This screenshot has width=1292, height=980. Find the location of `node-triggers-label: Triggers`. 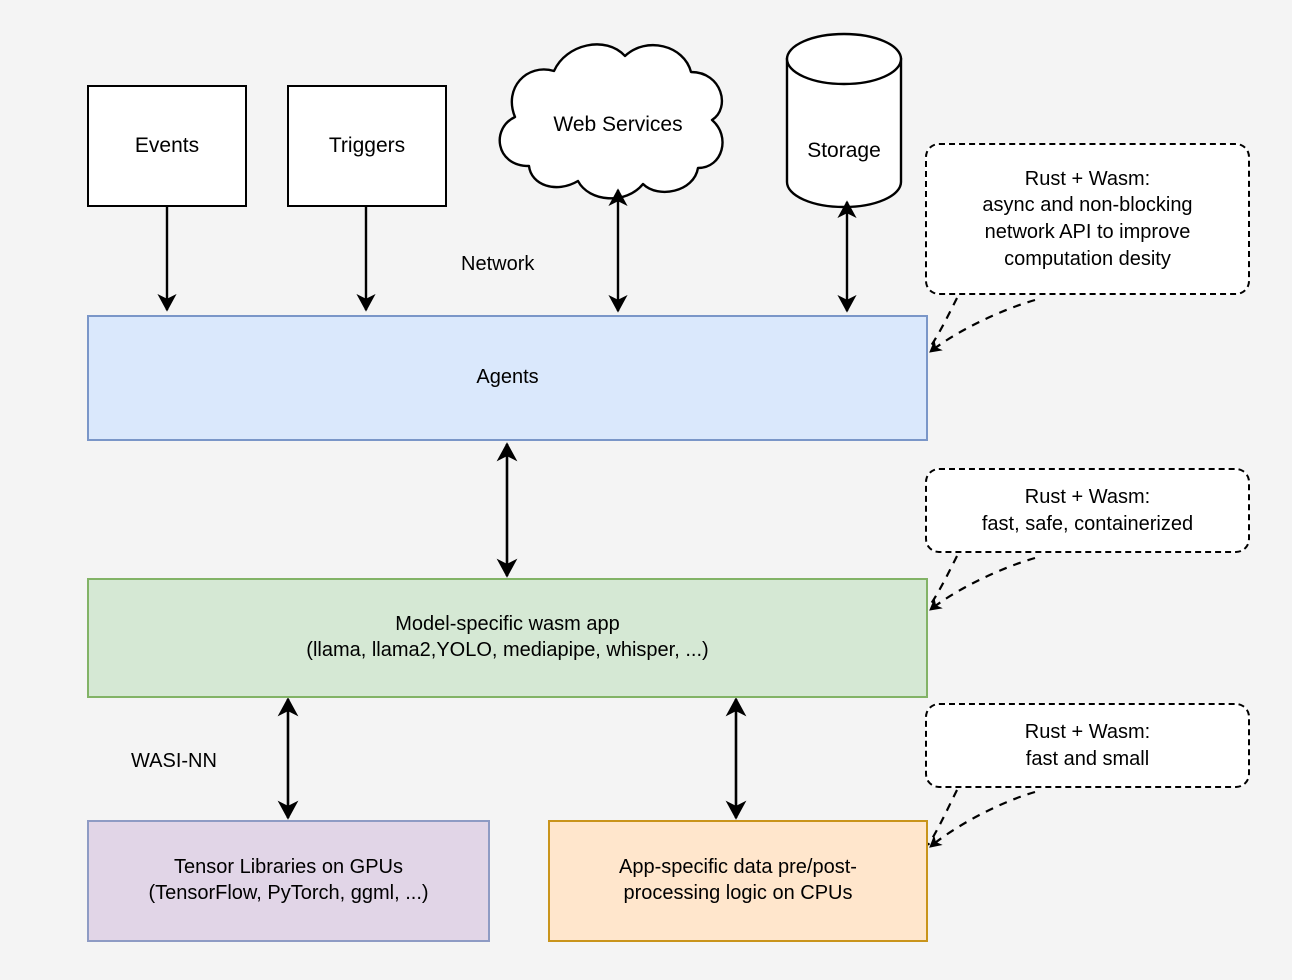

node-triggers-label: Triggers is located at coordinates (367, 145).